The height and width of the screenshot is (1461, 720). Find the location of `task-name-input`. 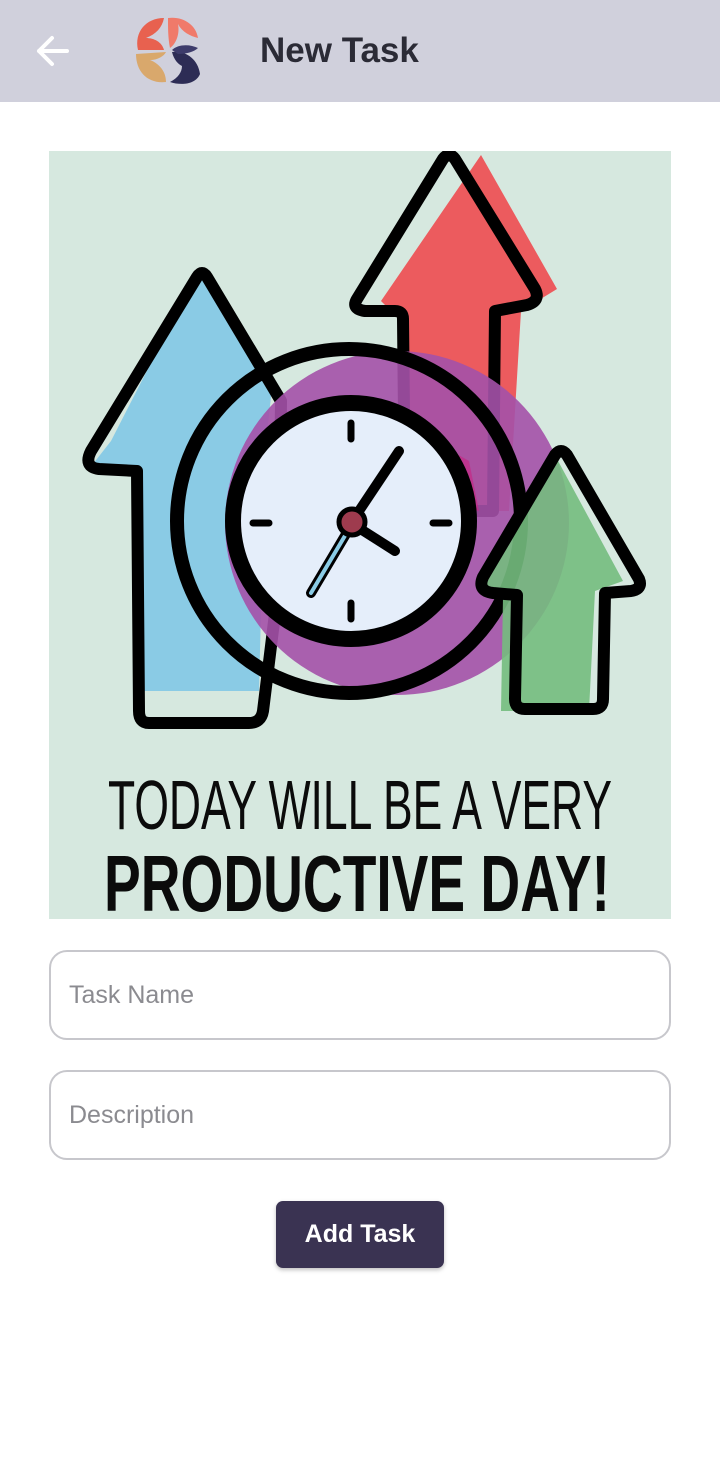

task-name-input is located at coordinates (359, 995).